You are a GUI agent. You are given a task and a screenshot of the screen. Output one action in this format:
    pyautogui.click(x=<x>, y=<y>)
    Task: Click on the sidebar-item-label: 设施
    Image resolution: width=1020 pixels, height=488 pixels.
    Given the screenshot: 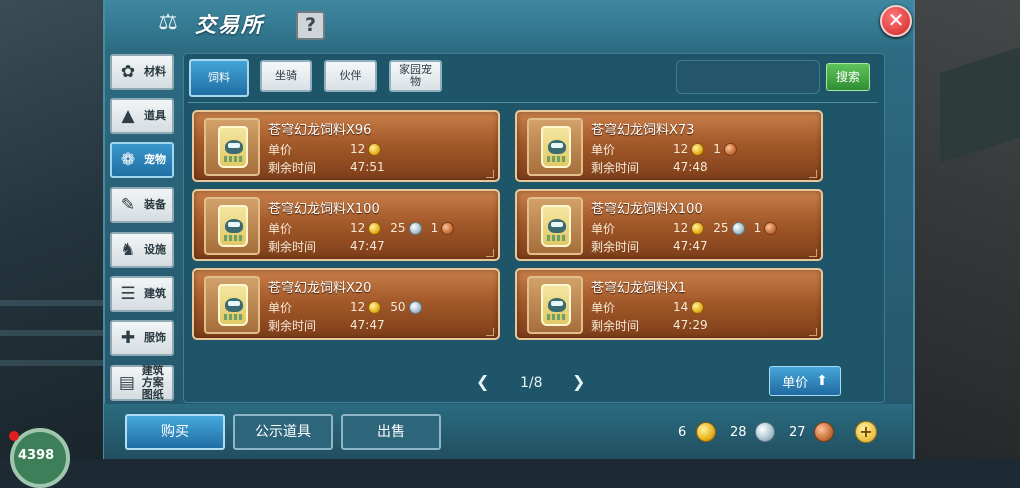 What is the action you would take?
    pyautogui.click(x=155, y=249)
    